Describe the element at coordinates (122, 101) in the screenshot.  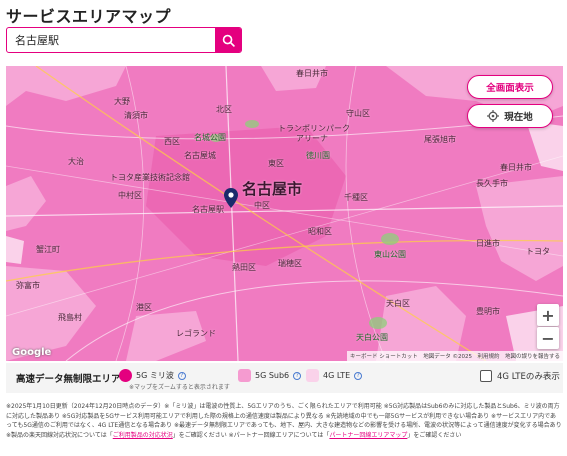
I see `map-label-ono: 大野` at that location.